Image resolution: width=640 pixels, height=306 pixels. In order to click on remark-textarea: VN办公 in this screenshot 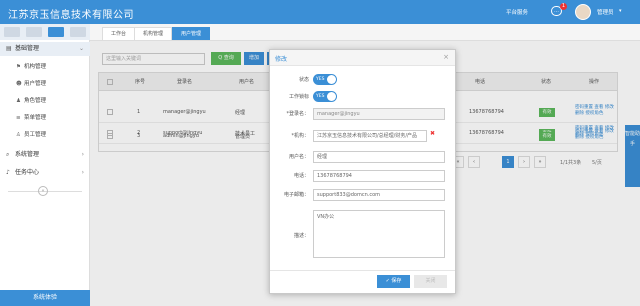, I will do `click(379, 234)`.